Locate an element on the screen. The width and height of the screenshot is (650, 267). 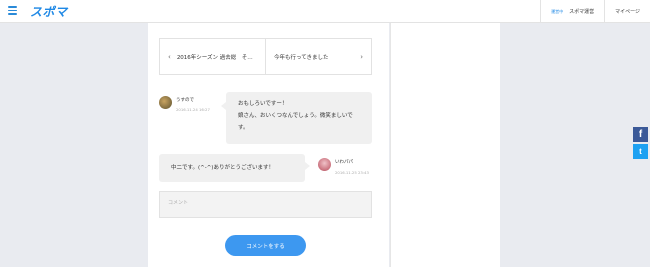
submit-comment-button: コメントをする is located at coordinates (265, 245).